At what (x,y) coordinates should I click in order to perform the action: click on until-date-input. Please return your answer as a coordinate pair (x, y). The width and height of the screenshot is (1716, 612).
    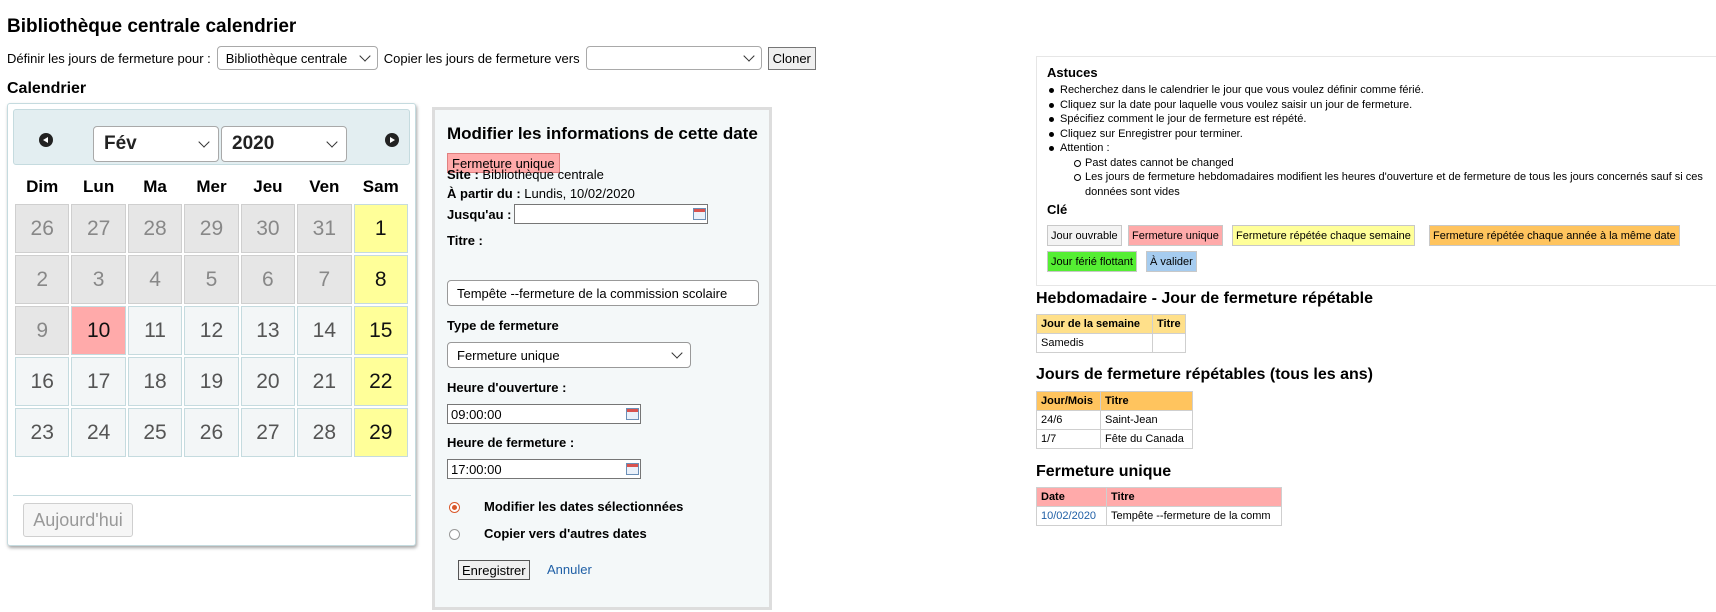
    Looking at the image, I should click on (611, 214).